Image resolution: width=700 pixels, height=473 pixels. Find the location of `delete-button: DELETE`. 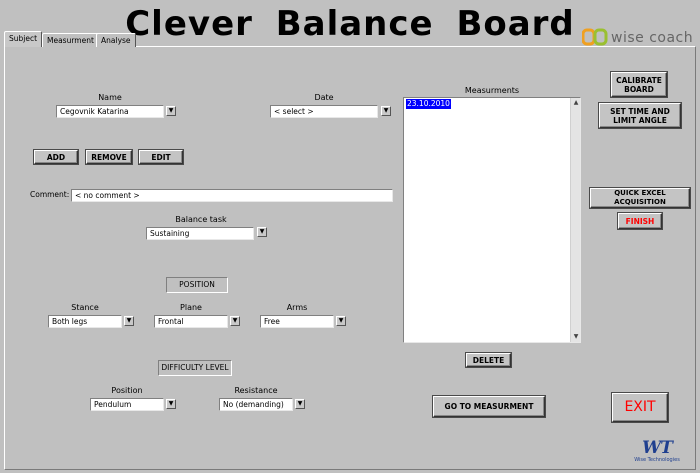

delete-button: DELETE is located at coordinates (488, 360).